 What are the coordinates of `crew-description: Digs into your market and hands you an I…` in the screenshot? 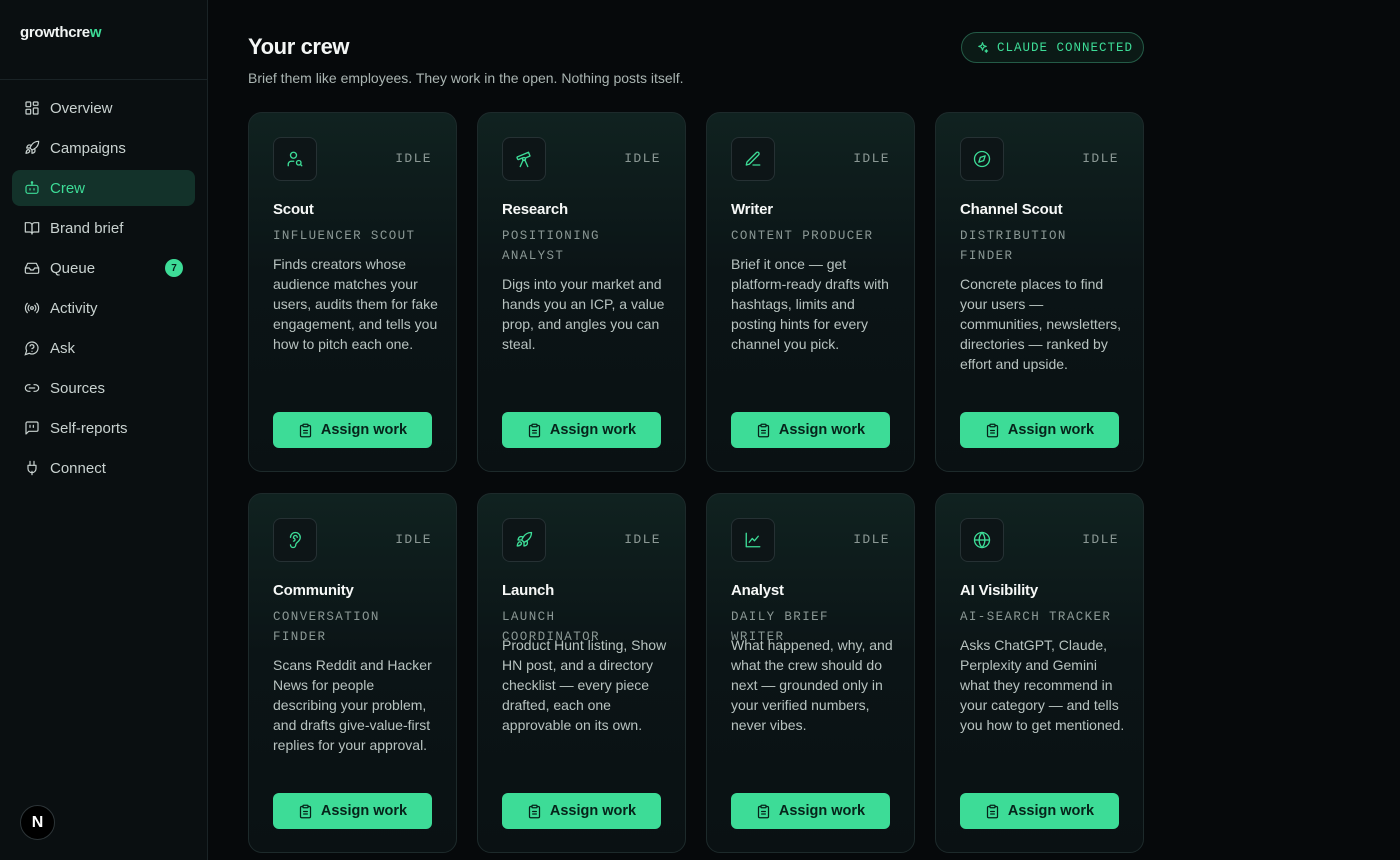 It's located at (583, 314).